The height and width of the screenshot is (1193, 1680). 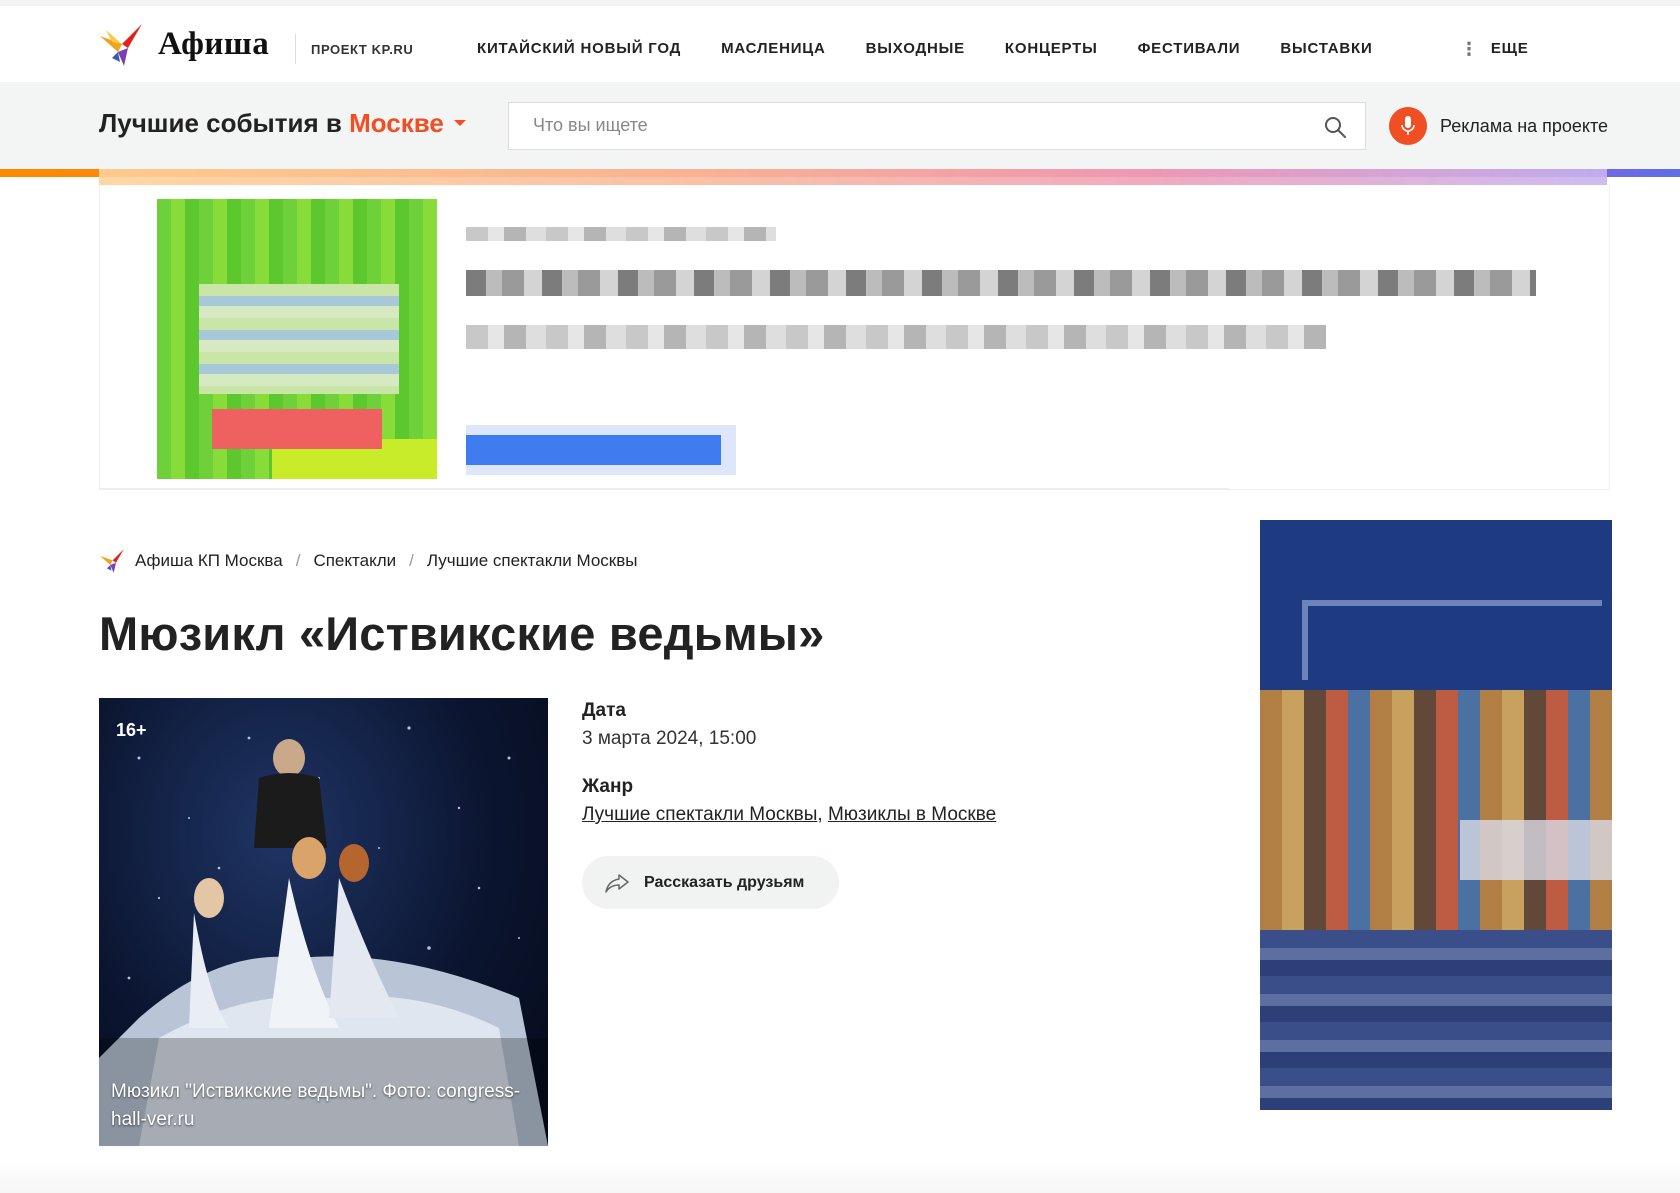 I want to click on microphone-icon, so click(x=1408, y=125).